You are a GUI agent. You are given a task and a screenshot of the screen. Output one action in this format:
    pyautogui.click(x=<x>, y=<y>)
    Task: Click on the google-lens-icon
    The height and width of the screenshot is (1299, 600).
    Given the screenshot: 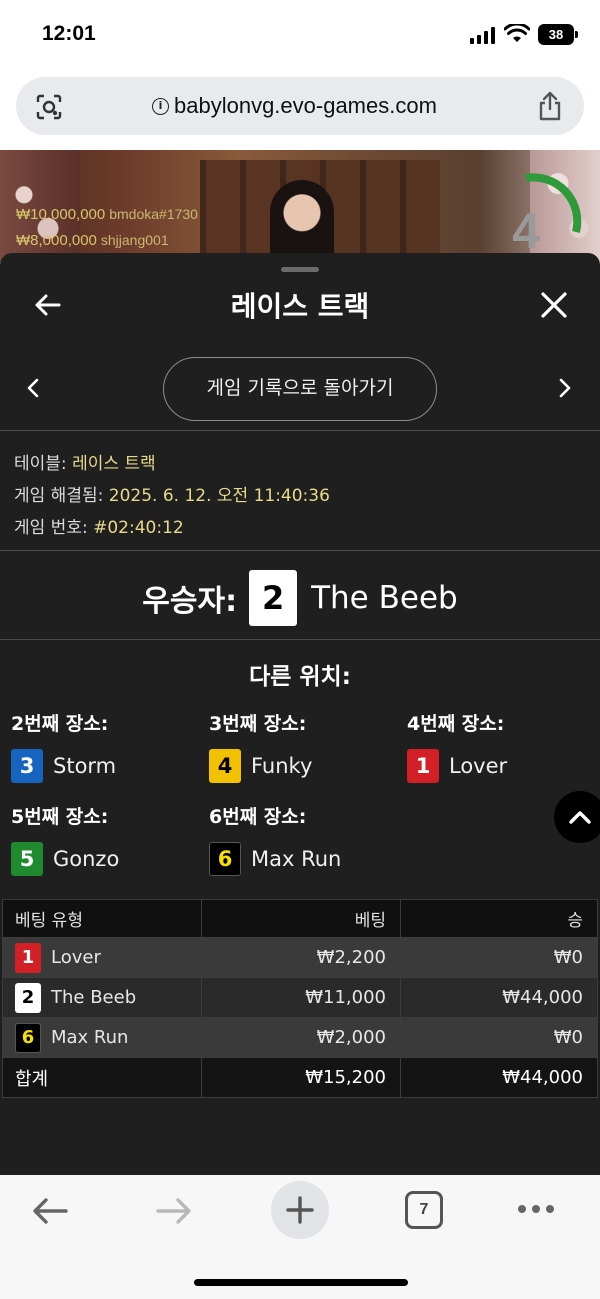 What is the action you would take?
    pyautogui.click(x=49, y=107)
    